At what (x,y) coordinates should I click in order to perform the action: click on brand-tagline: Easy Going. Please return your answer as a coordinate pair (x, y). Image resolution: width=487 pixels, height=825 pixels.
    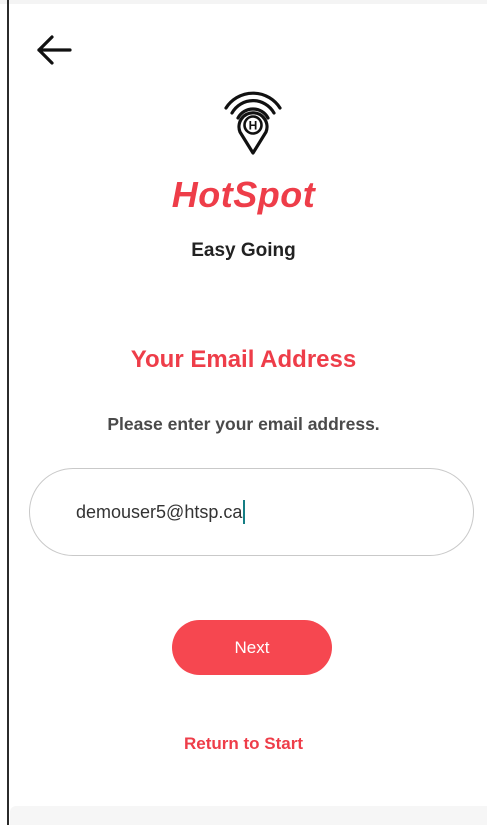
    Looking at the image, I should click on (243, 250).